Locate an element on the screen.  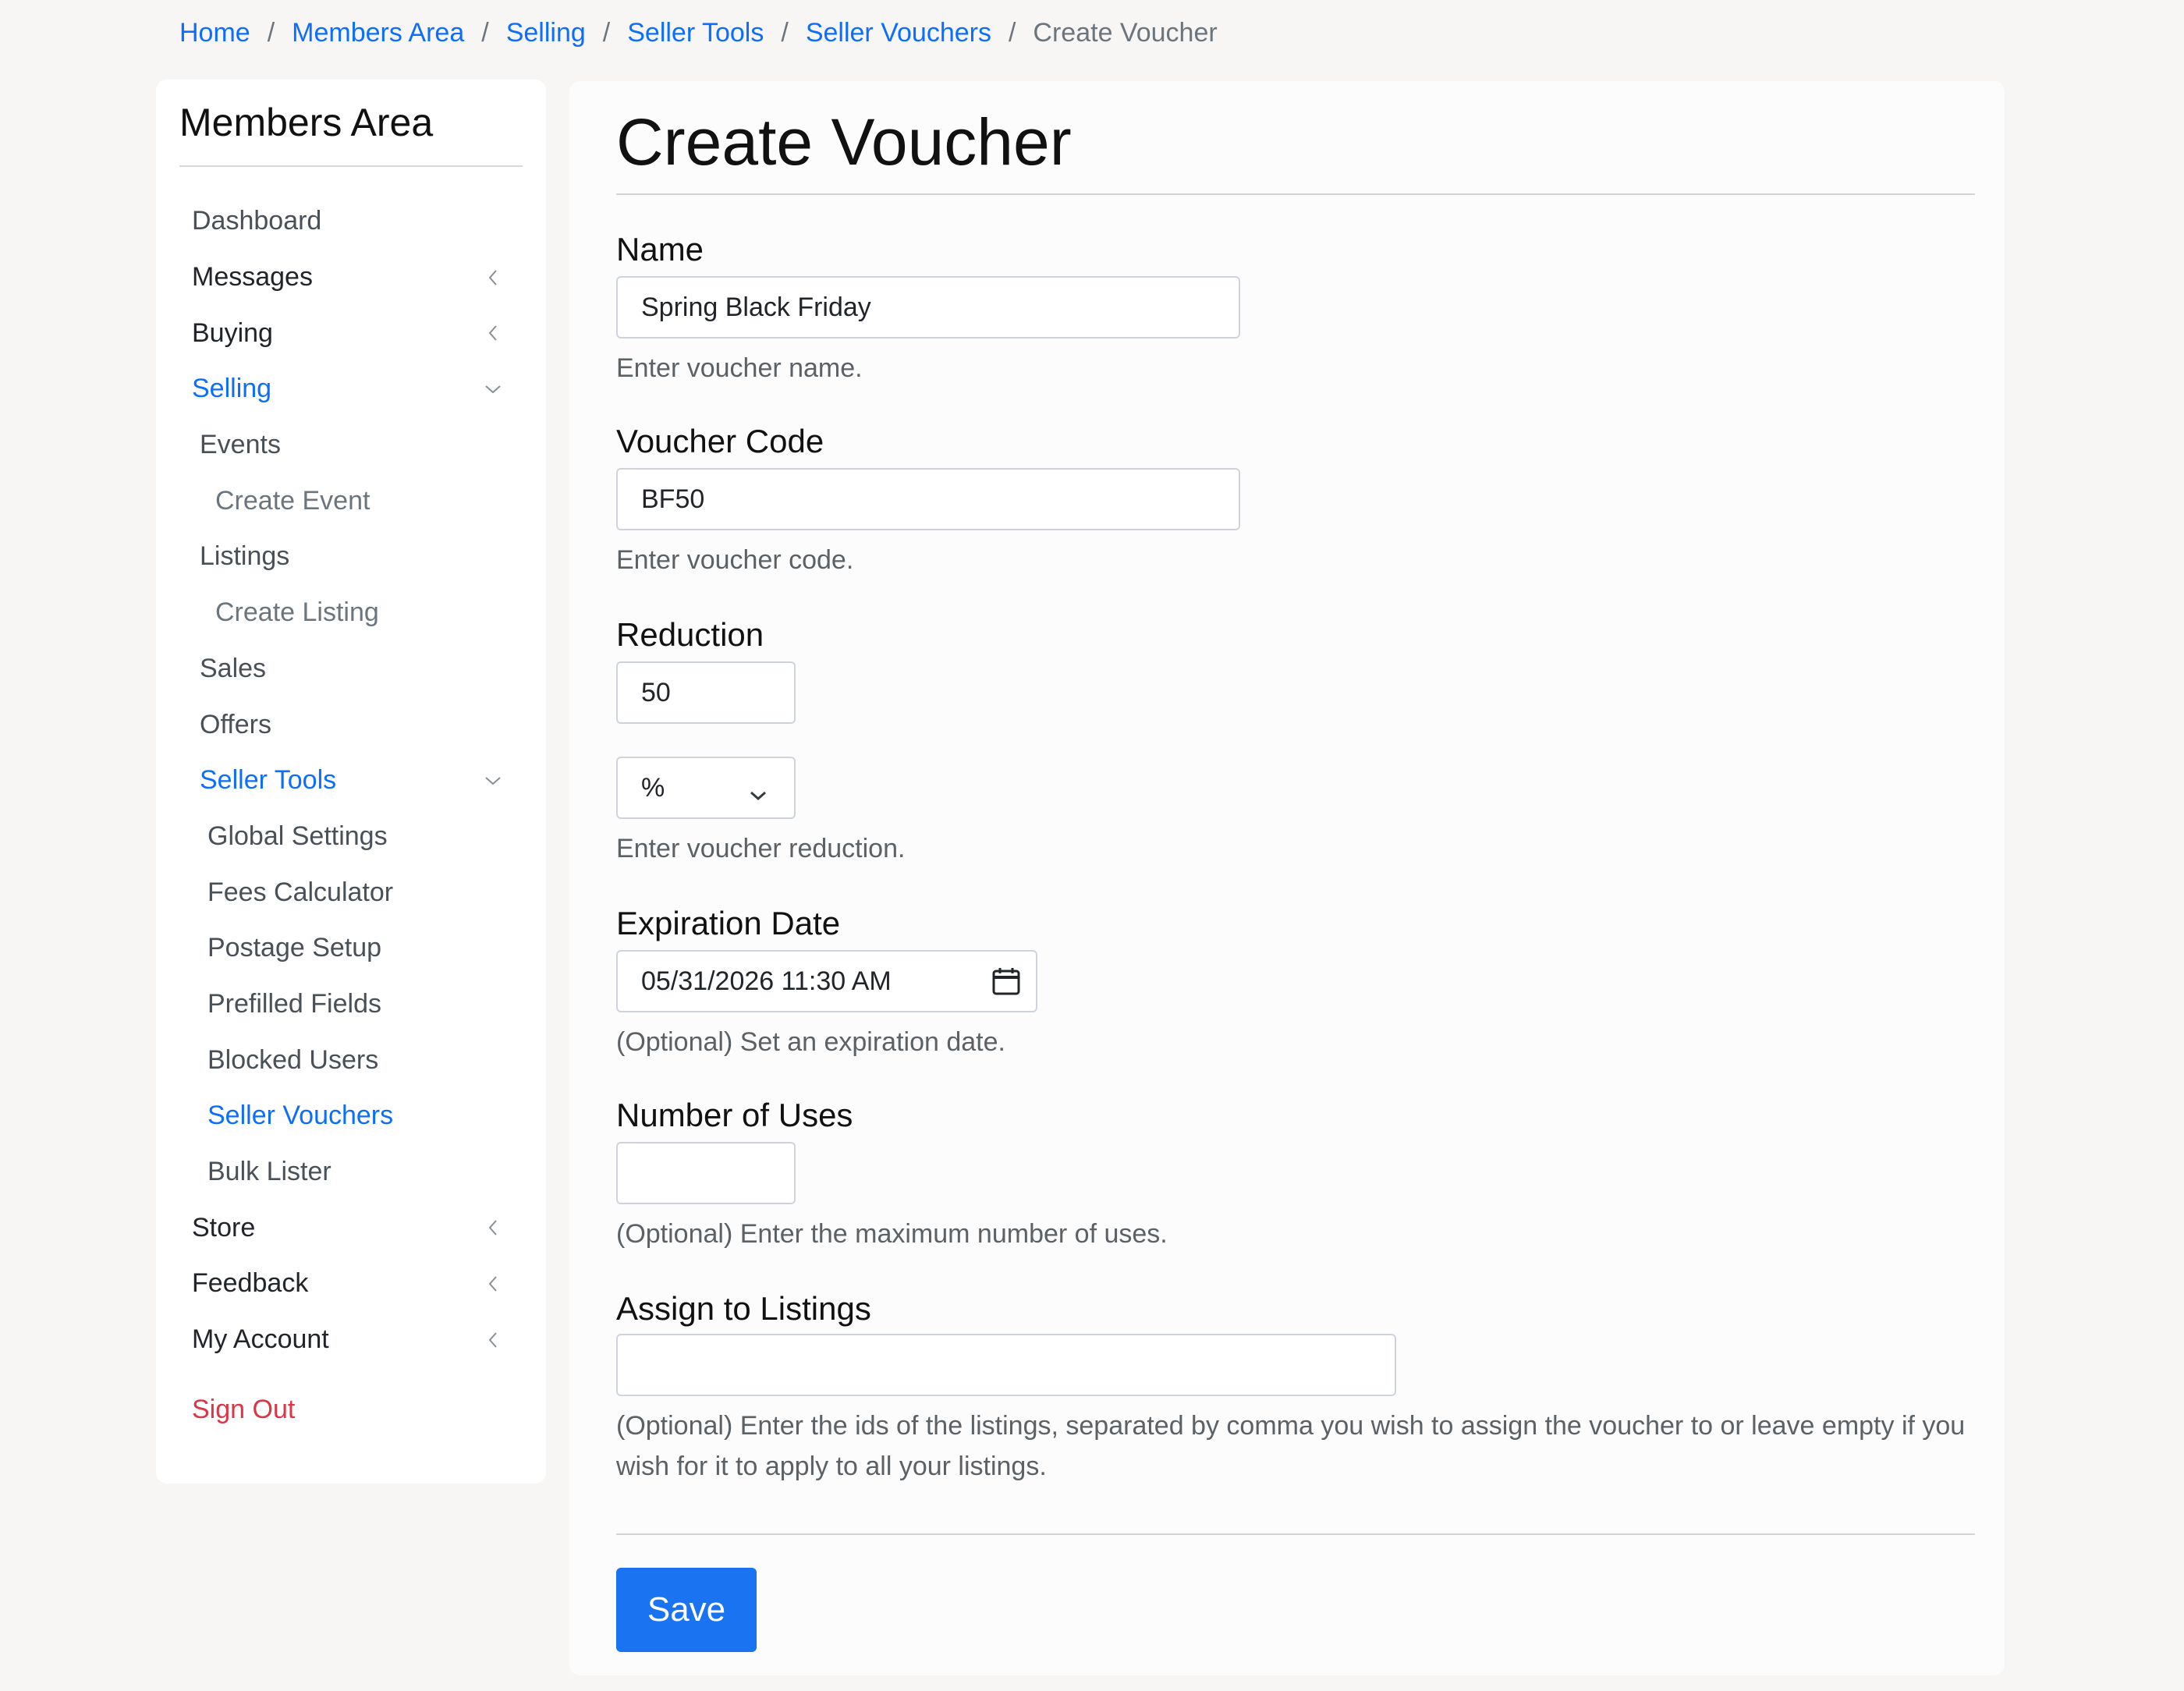
reduction-unit-value: % is located at coordinates (653, 787).